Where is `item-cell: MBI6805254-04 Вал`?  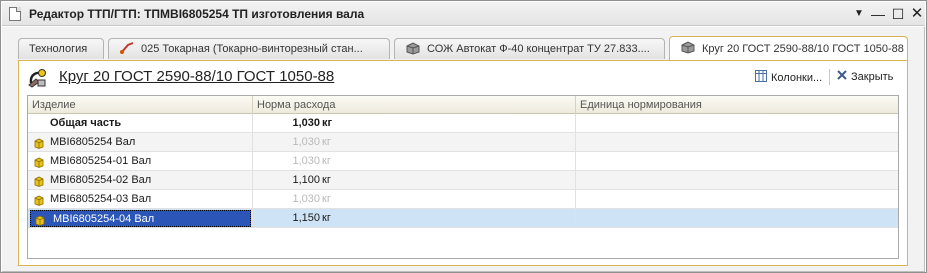 item-cell: MBI6805254-04 Вал is located at coordinates (140, 218).